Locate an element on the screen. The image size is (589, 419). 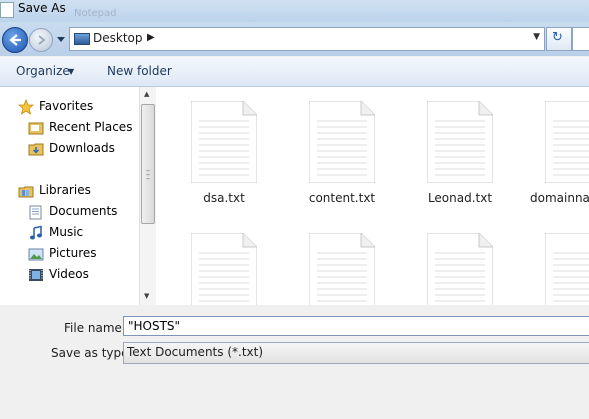
nav-label: Music is located at coordinates (66, 232).